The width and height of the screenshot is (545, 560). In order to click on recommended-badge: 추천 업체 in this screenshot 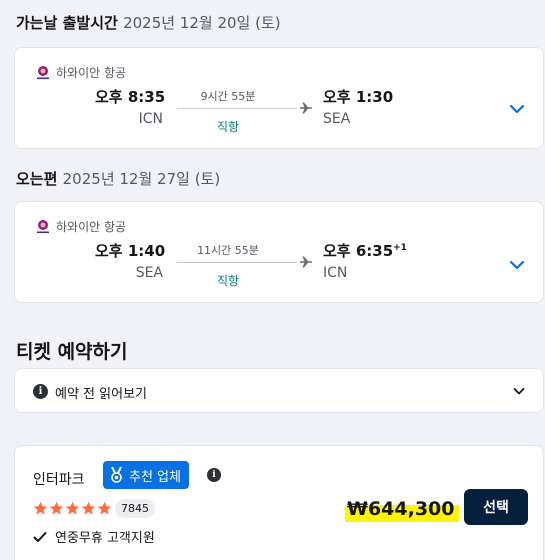, I will do `click(146, 475)`.